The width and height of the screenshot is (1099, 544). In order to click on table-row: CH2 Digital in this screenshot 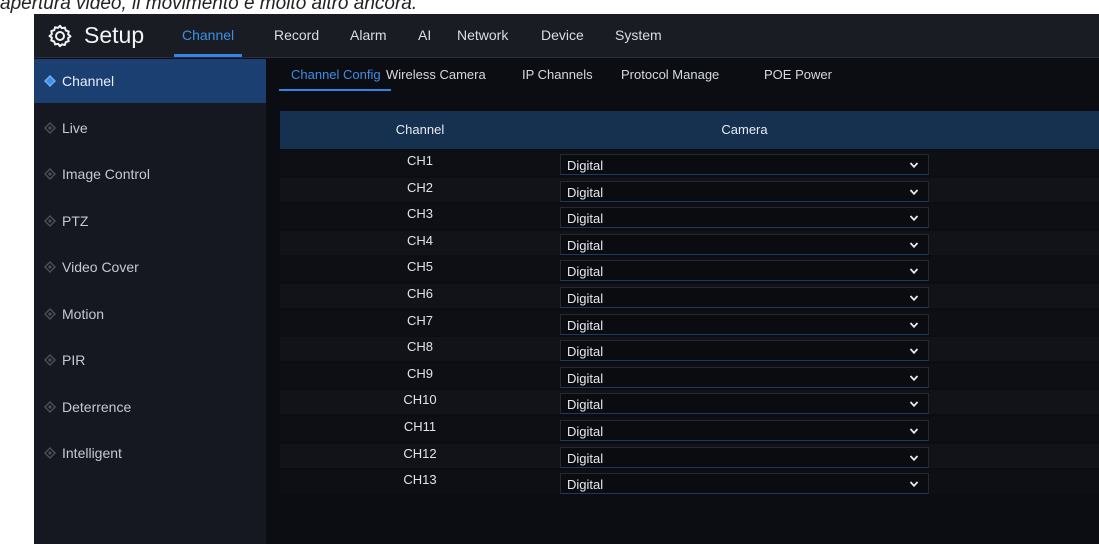, I will do `click(689, 189)`.